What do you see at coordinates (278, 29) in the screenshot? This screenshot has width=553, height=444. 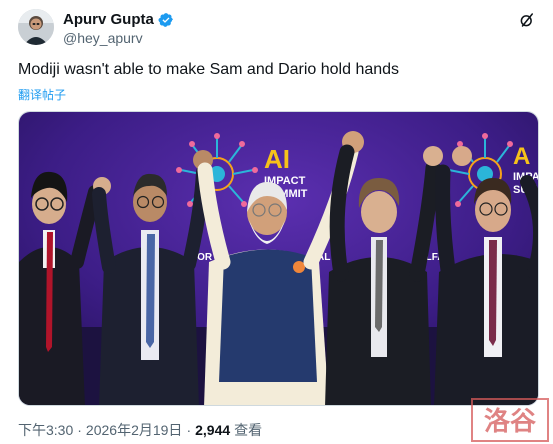 I see `tweet-header: Apurv Gupta @hey_apurv` at bounding box center [278, 29].